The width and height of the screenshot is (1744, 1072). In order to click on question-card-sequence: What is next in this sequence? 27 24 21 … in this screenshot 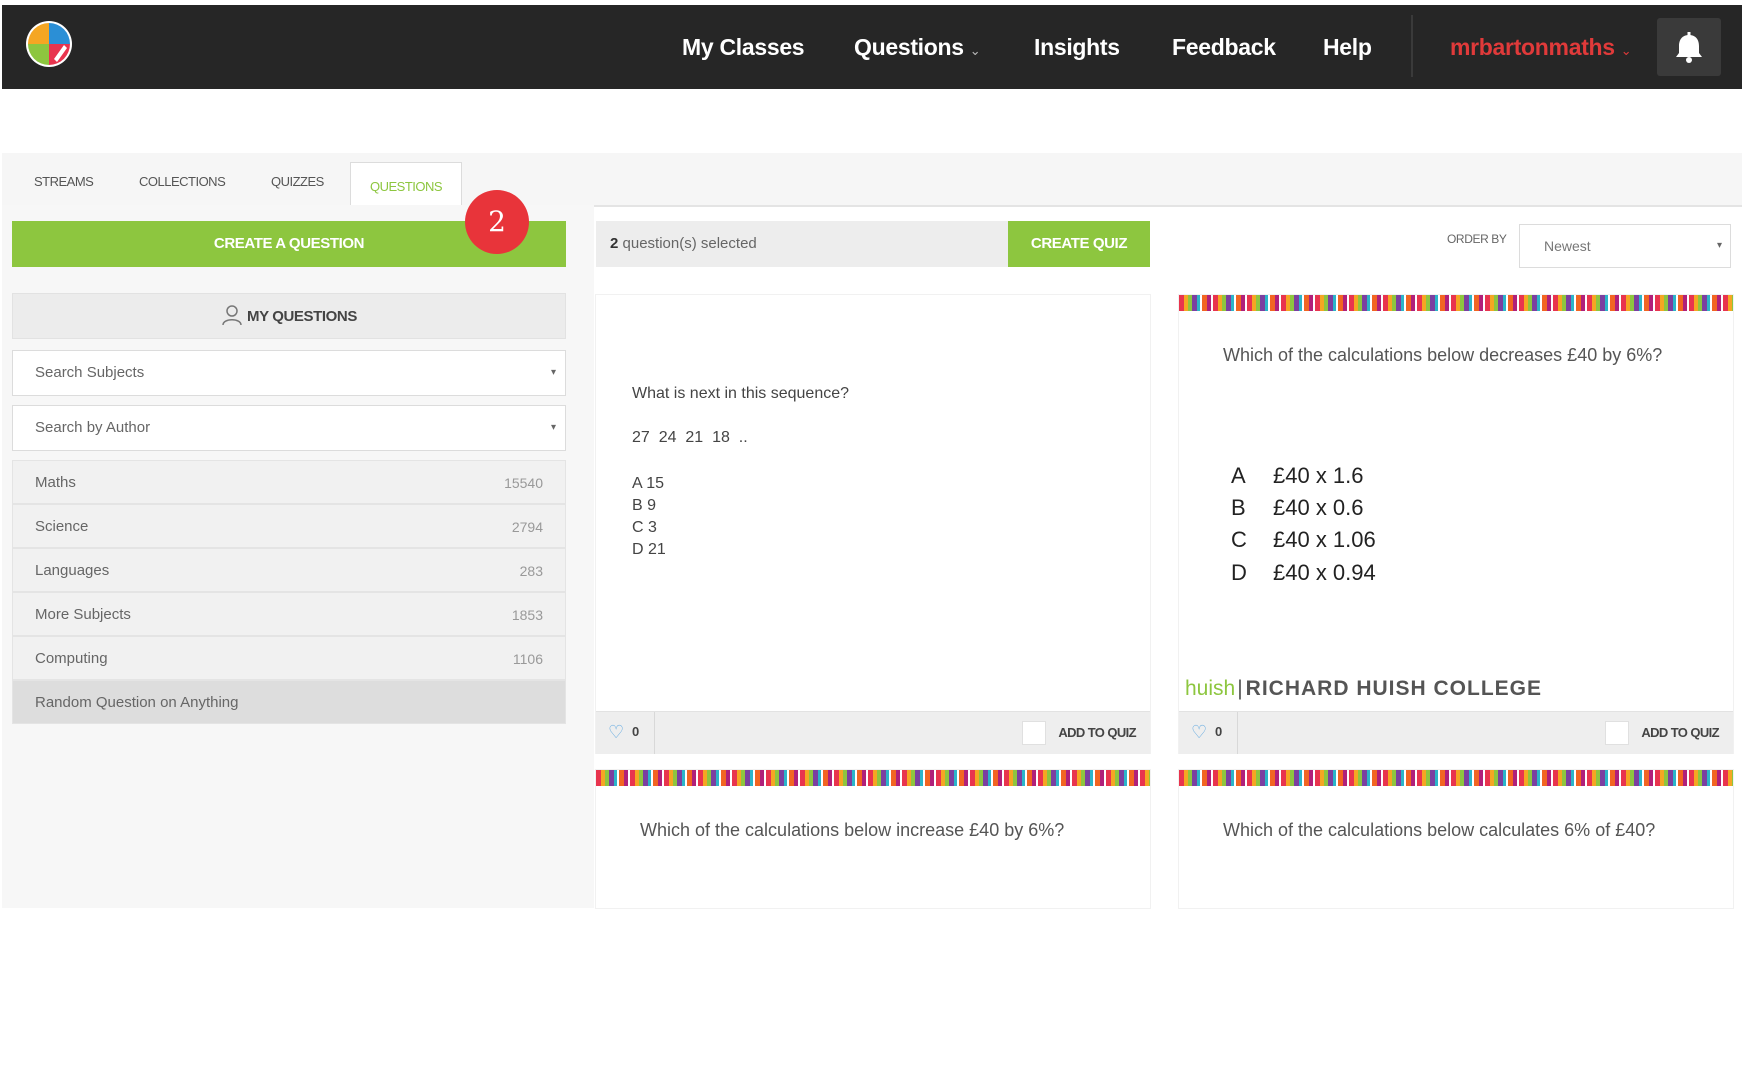, I will do `click(873, 524)`.